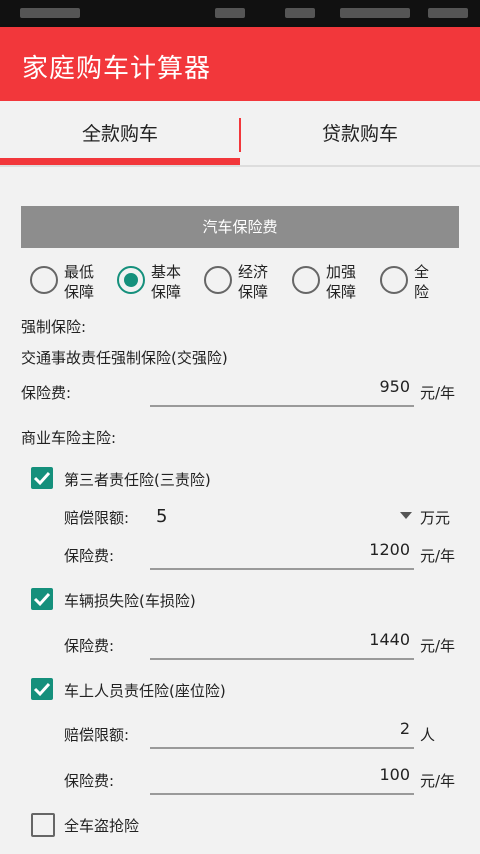  What do you see at coordinates (438, 781) in the screenshot?
I see `passenger-fee-unit: 元/年` at bounding box center [438, 781].